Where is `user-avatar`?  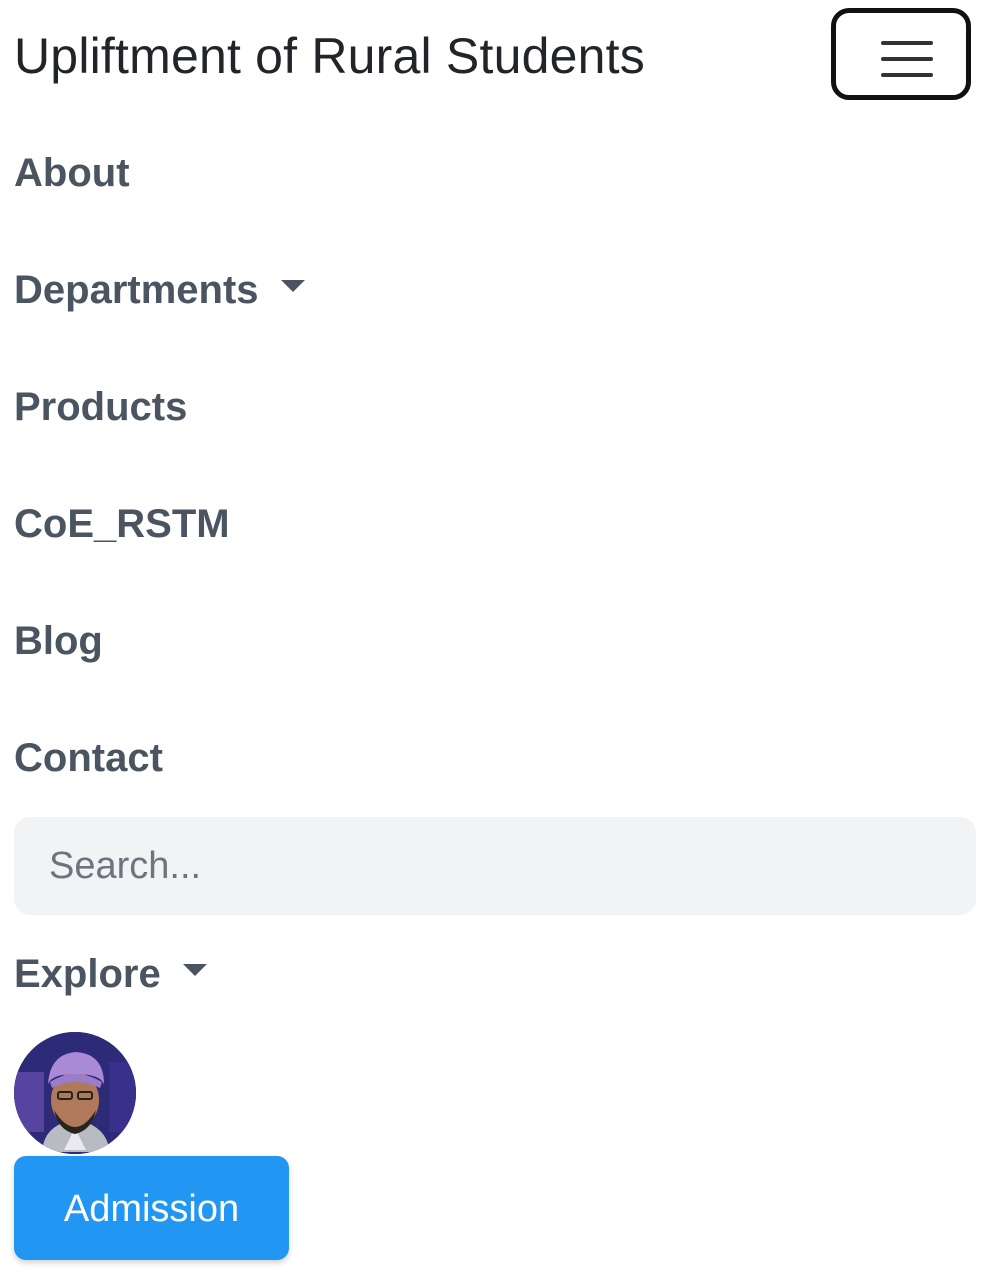
user-avatar is located at coordinates (75, 1093).